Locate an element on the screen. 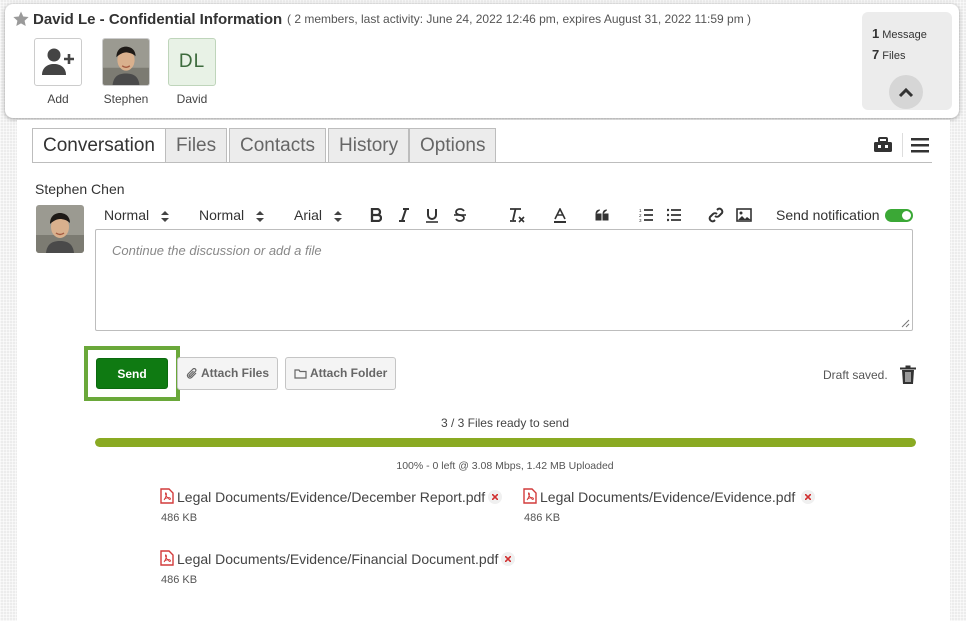  message-count-label: Message is located at coordinates (904, 35).